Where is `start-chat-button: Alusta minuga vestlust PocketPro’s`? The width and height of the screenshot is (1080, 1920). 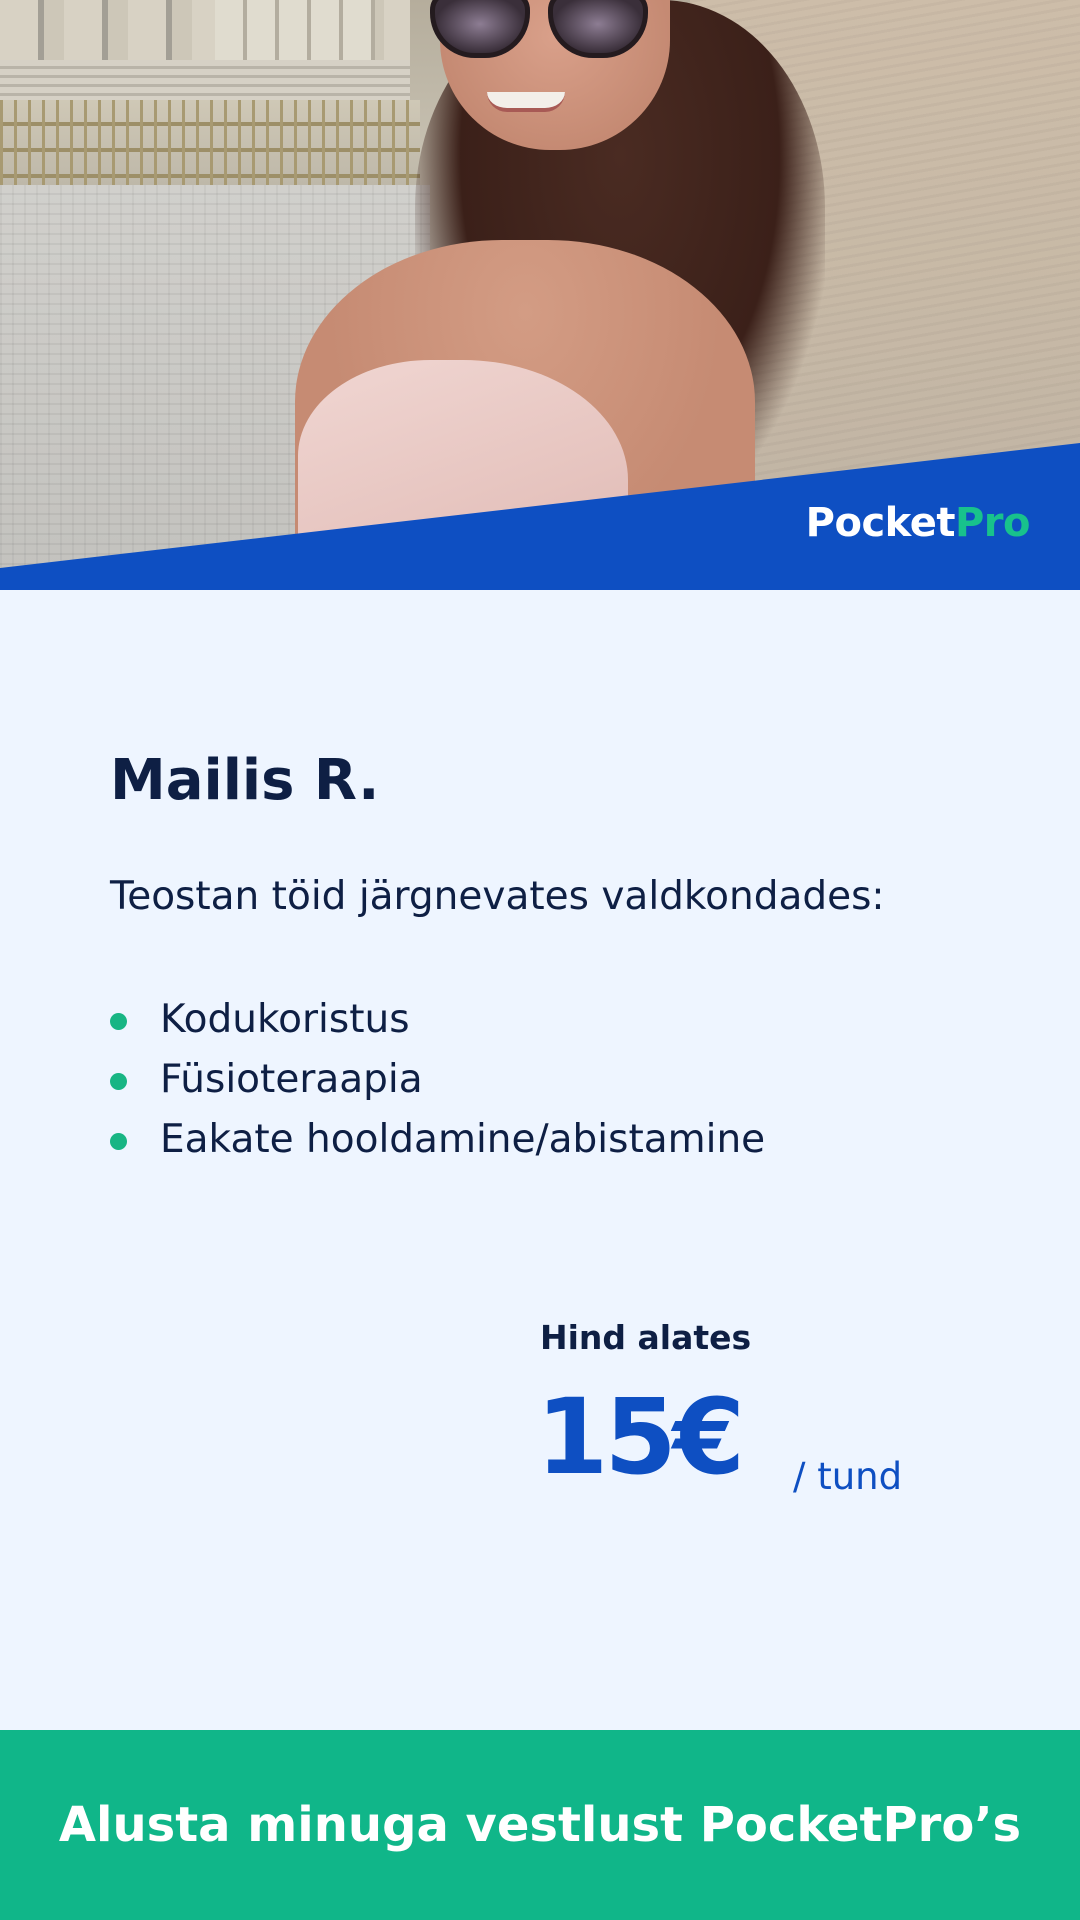 start-chat-button: Alusta minuga vestlust PocketPro’s is located at coordinates (540, 1825).